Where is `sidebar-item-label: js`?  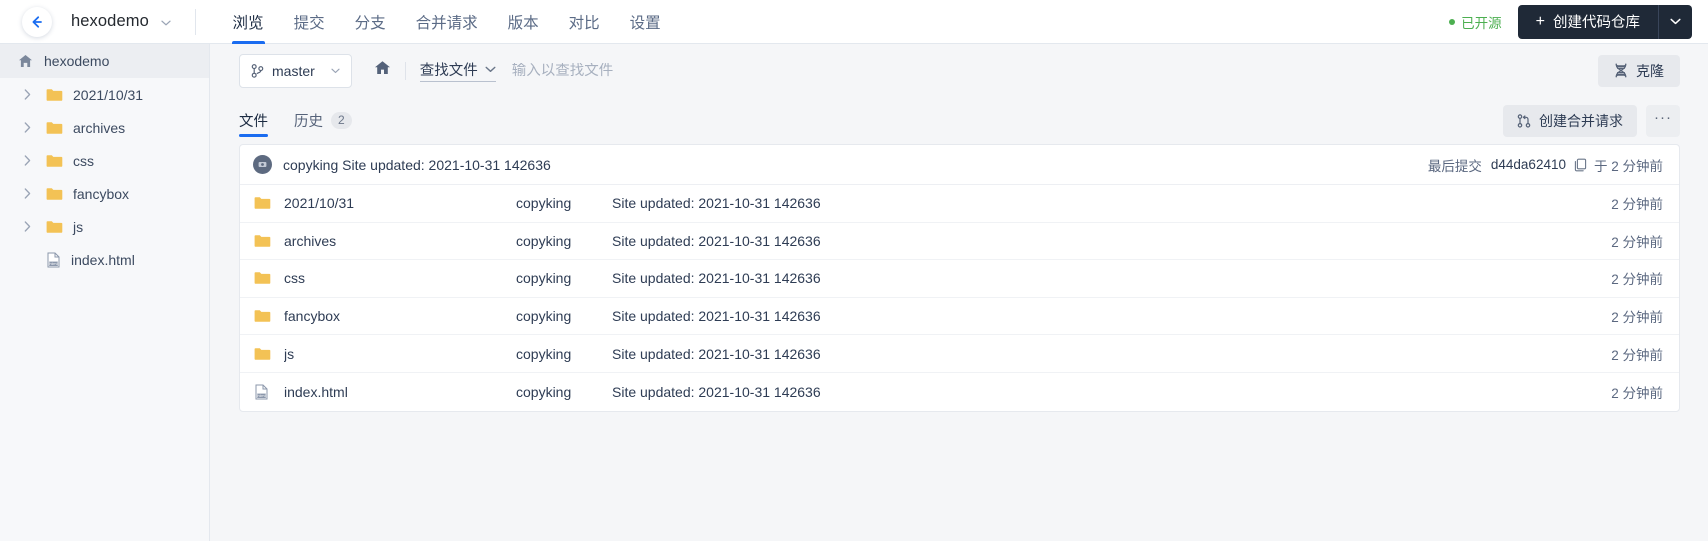
sidebar-item-label: js is located at coordinates (78, 226).